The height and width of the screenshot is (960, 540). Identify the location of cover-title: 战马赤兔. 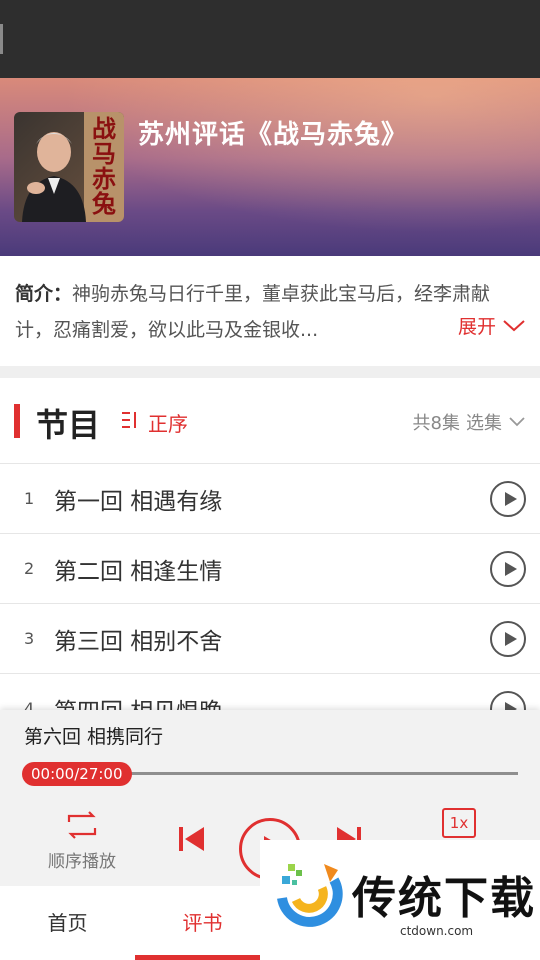
(104, 166).